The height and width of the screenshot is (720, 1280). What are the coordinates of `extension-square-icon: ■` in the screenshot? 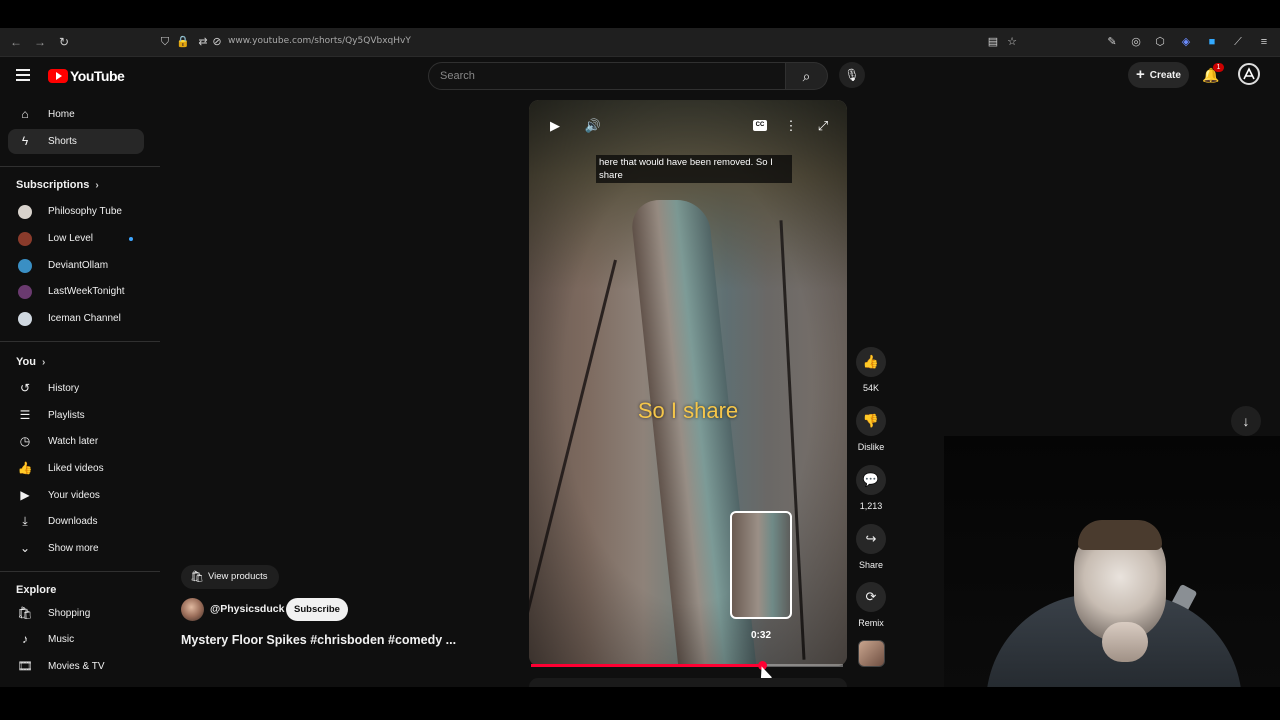 It's located at (1212, 42).